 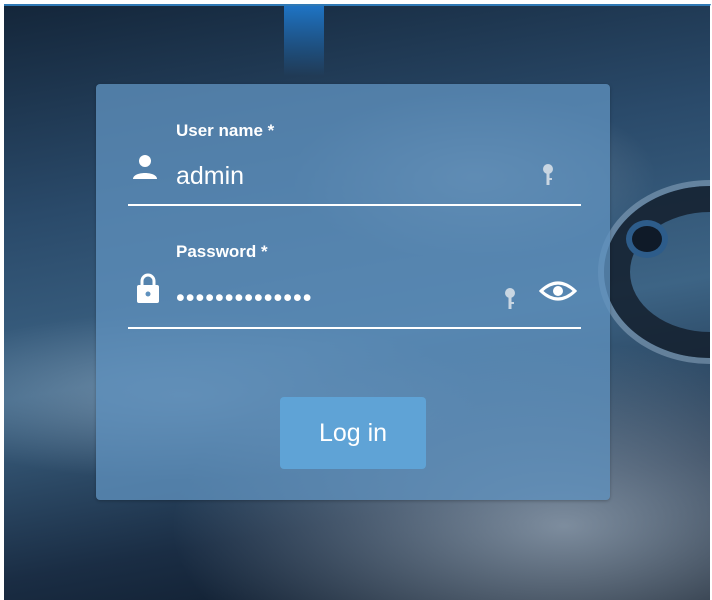 I want to click on background-light-beam, so click(x=304, y=41).